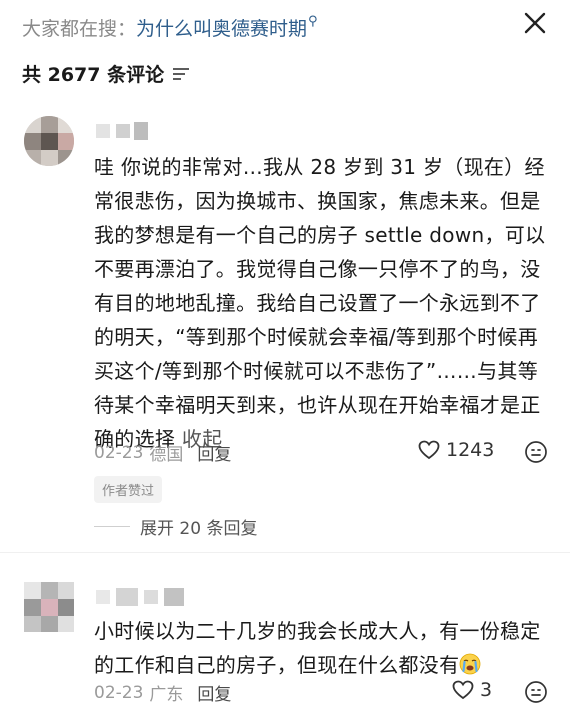 This screenshot has height=719, width=570. Describe the element at coordinates (313, 21) in the screenshot. I see `search-icon: ⚲` at that location.